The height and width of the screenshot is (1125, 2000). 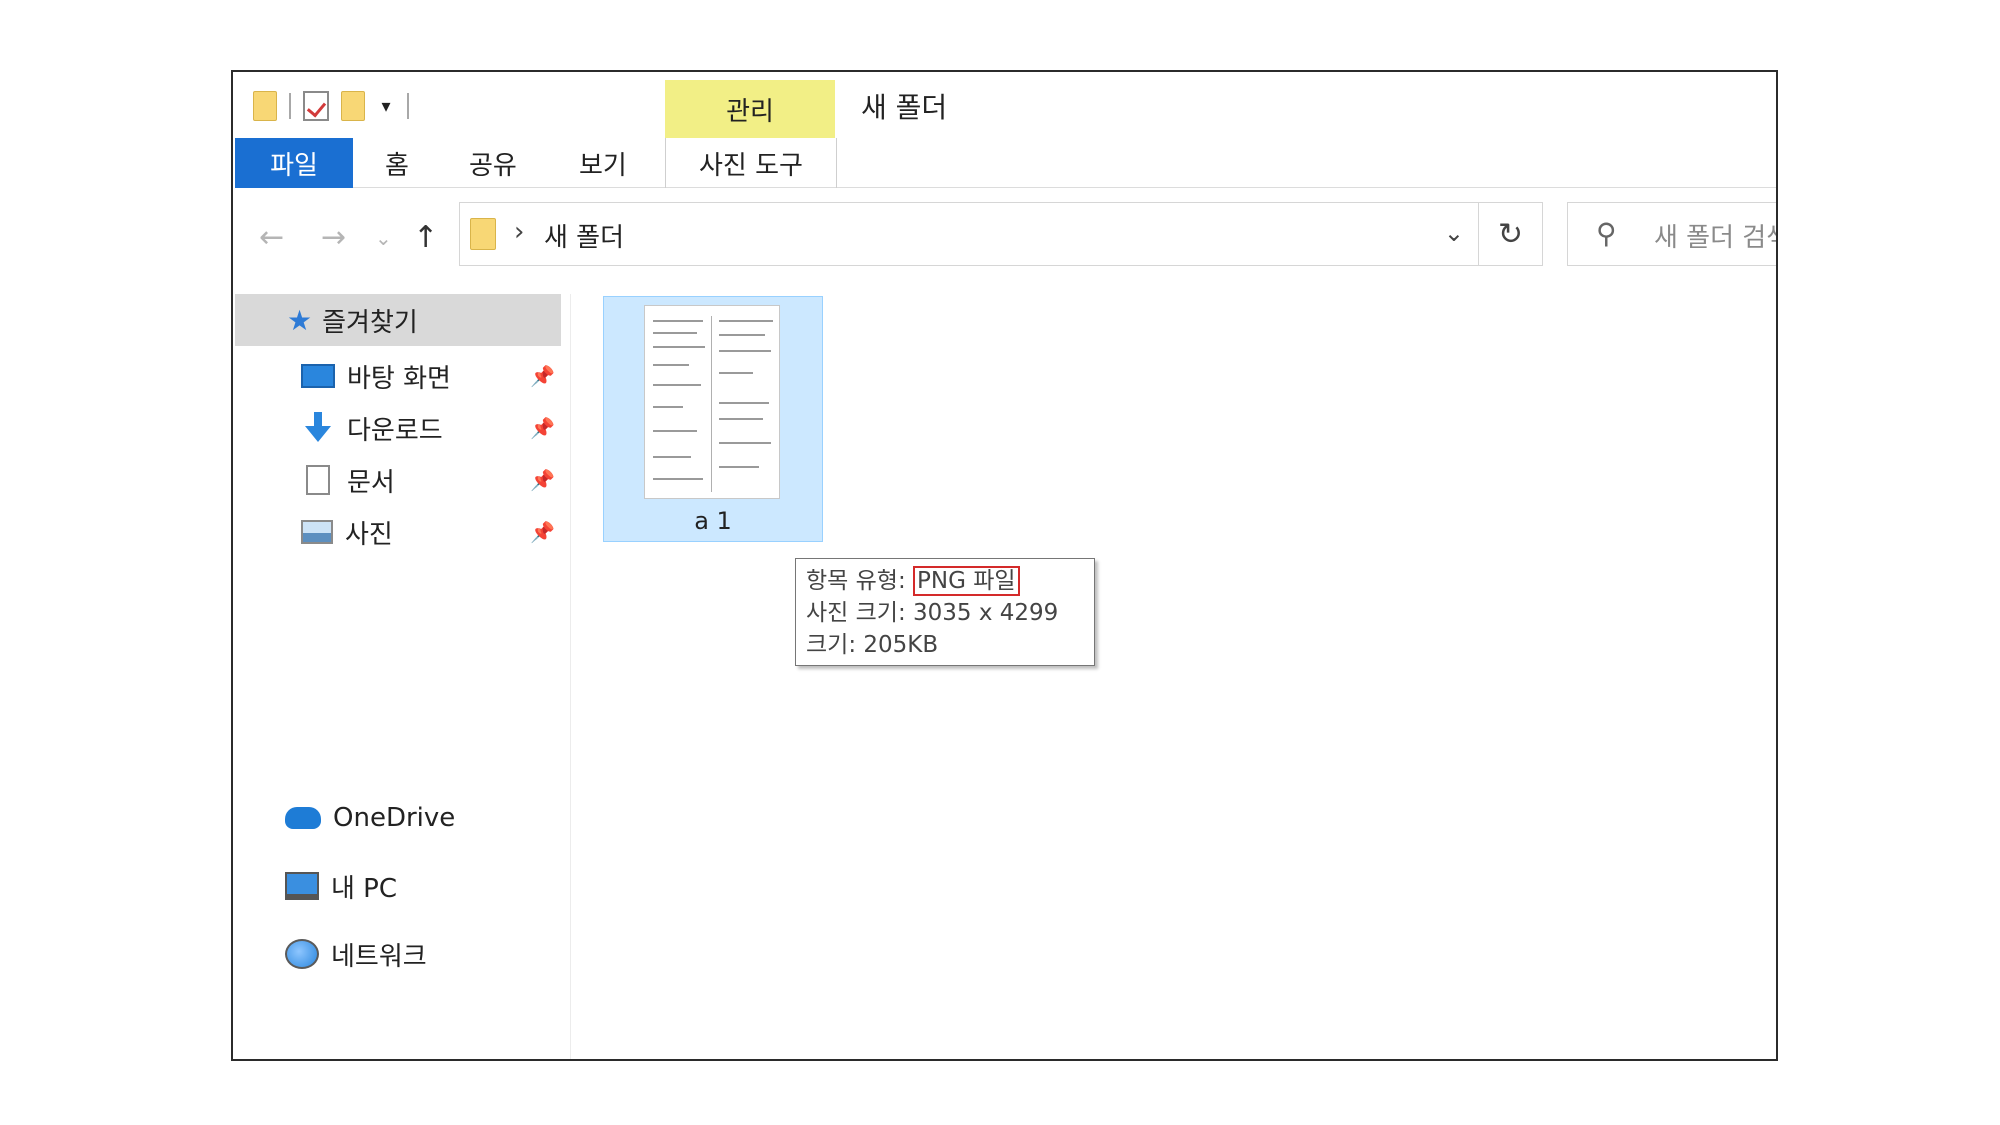 I want to click on nav-item-this-pc: 내 PC, so click(x=341, y=886).